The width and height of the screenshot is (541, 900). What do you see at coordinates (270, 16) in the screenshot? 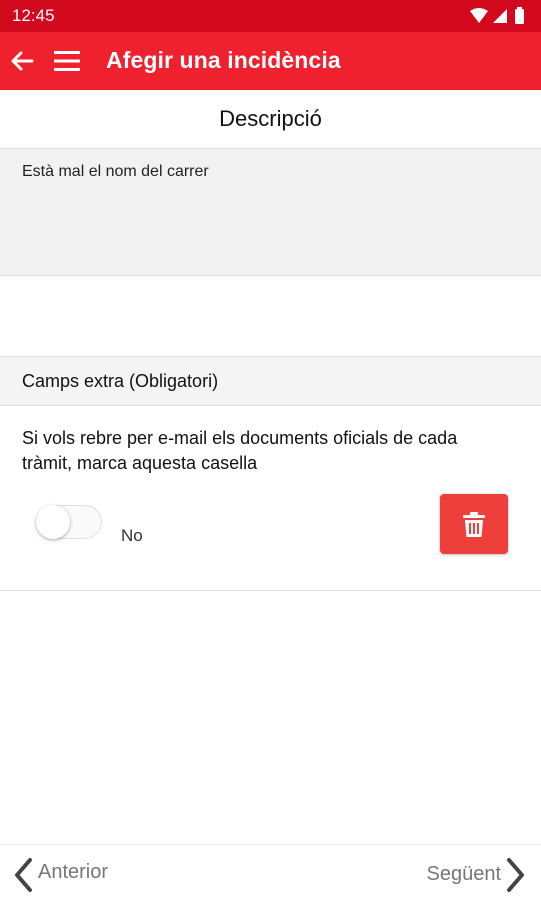
I see `status-bar: 12:45` at bounding box center [270, 16].